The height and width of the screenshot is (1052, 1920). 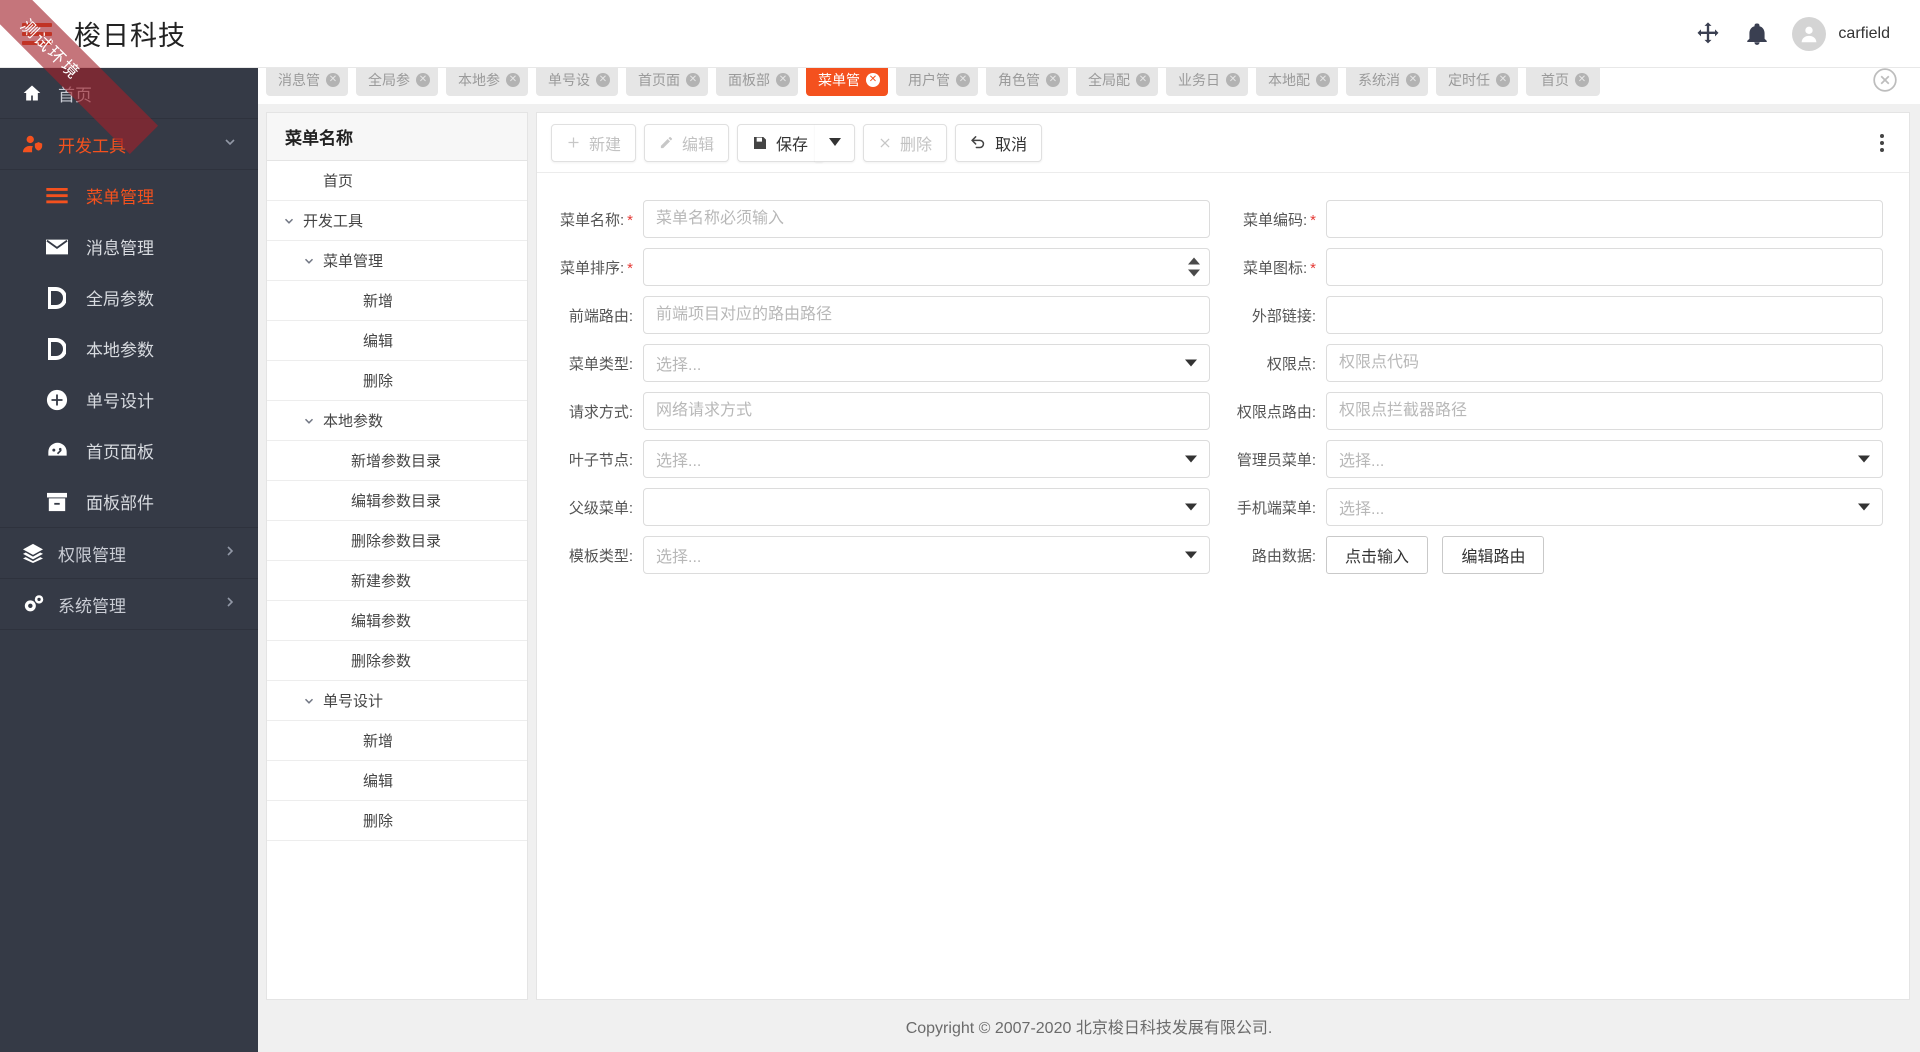 What do you see at coordinates (307, 80) in the screenshot?
I see `tab-message-management: 消息管 ✕` at bounding box center [307, 80].